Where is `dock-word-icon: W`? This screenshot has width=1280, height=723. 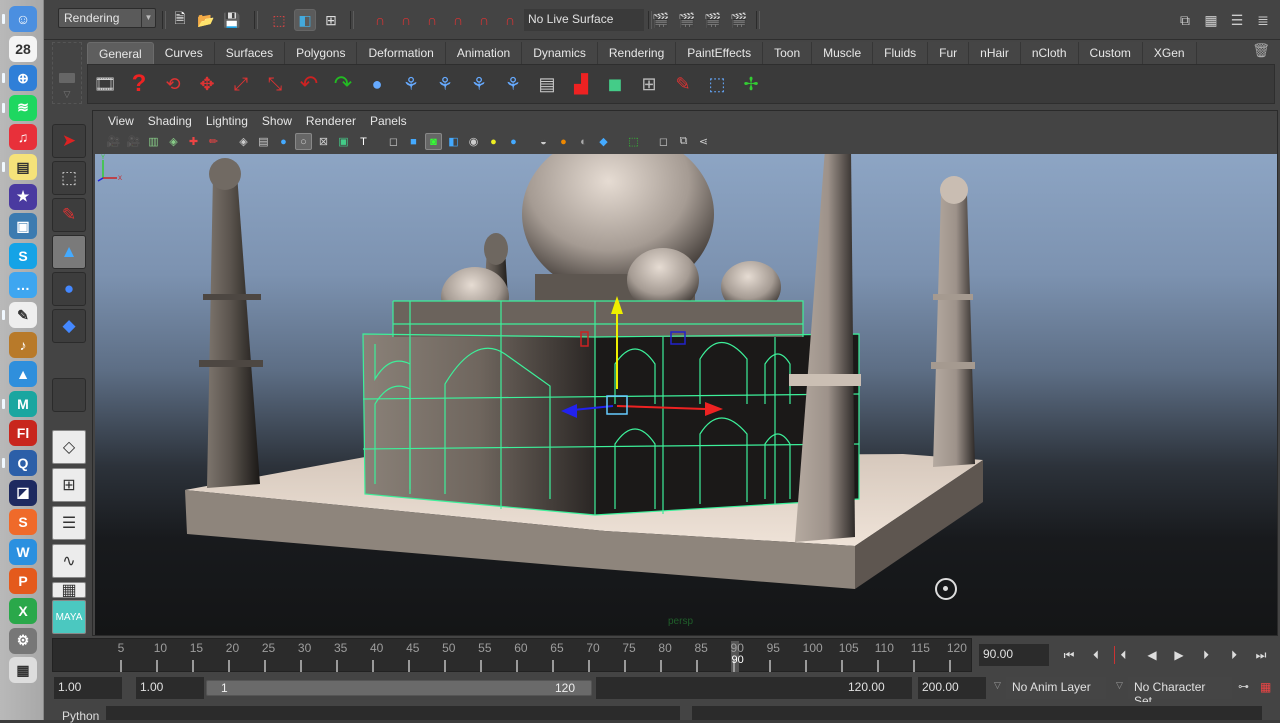
dock-word-icon: W is located at coordinates (23, 551).